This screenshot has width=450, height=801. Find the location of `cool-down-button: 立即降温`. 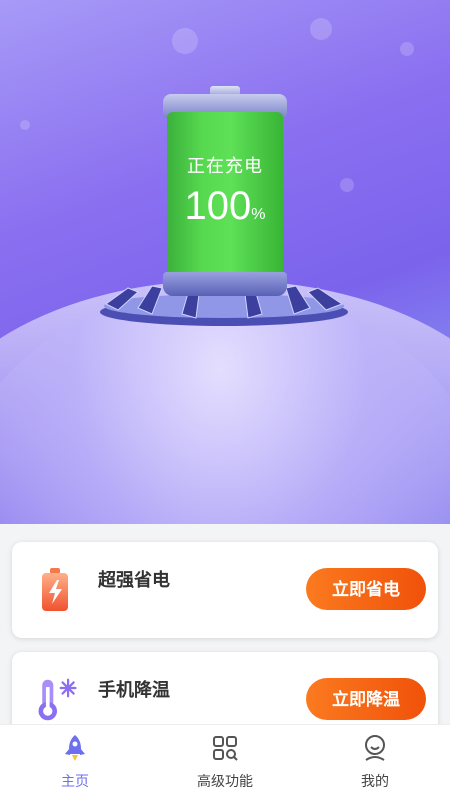

cool-down-button: 立即降温 is located at coordinates (366, 699).